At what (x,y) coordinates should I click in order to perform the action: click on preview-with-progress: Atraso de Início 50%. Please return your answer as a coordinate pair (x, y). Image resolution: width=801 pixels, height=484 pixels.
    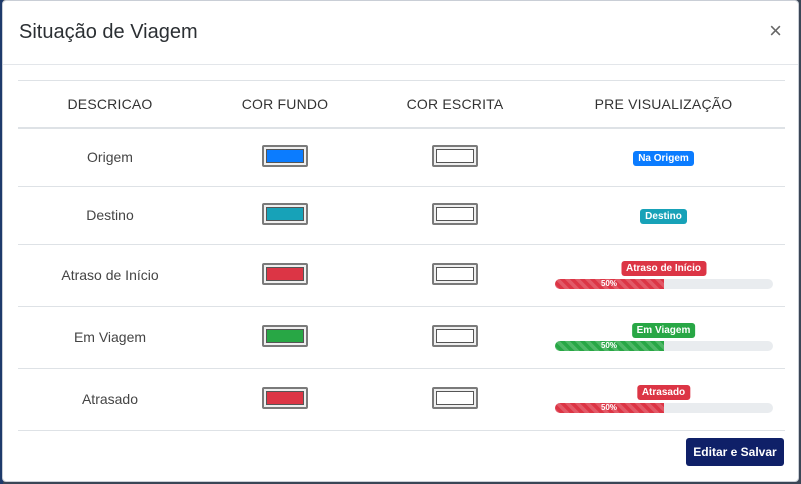
    Looking at the image, I should click on (663, 275).